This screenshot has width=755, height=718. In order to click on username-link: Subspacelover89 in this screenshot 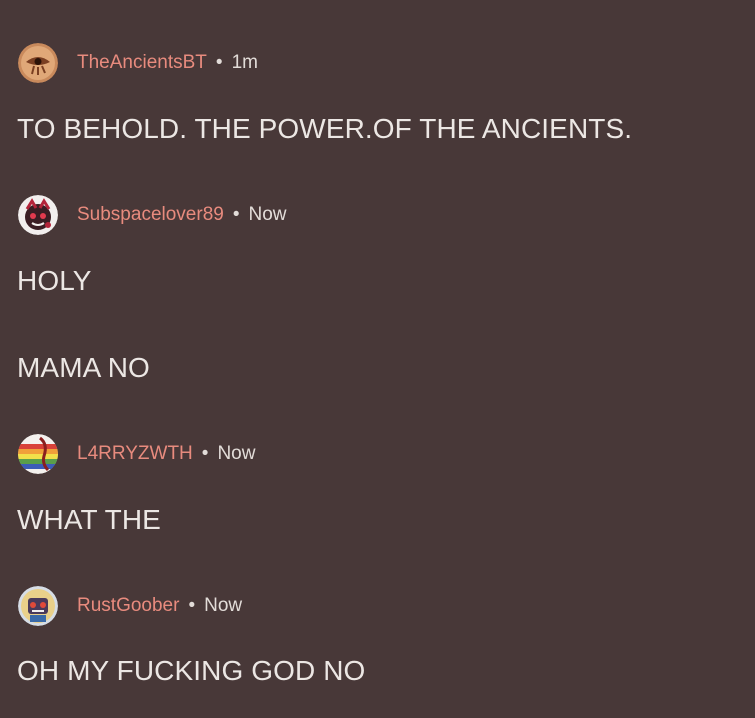, I will do `click(150, 215)`.